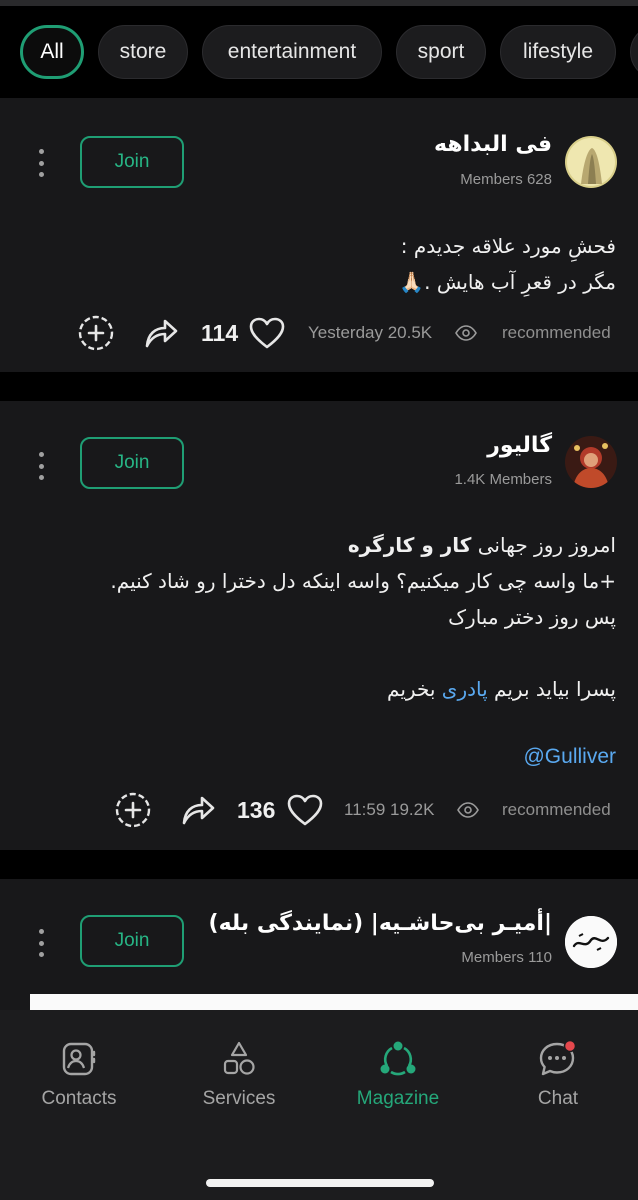 The width and height of the screenshot is (638, 1200). Describe the element at coordinates (334, 1002) in the screenshot. I see `post-media-preview` at that location.